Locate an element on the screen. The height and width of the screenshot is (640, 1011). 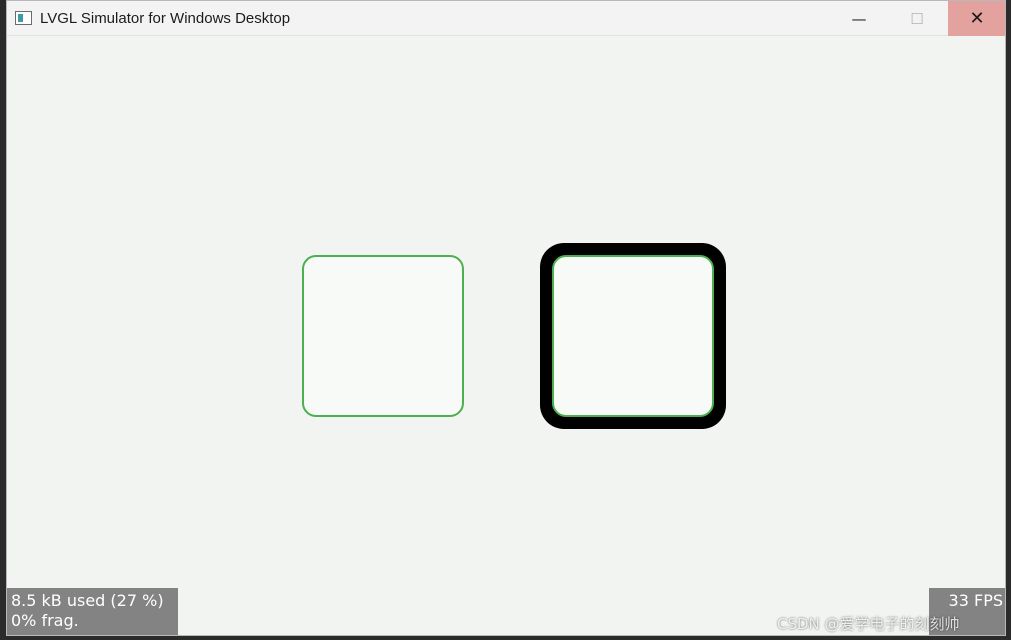
memory-used-label: 8.5 kB used (27 %) is located at coordinates (87, 600).